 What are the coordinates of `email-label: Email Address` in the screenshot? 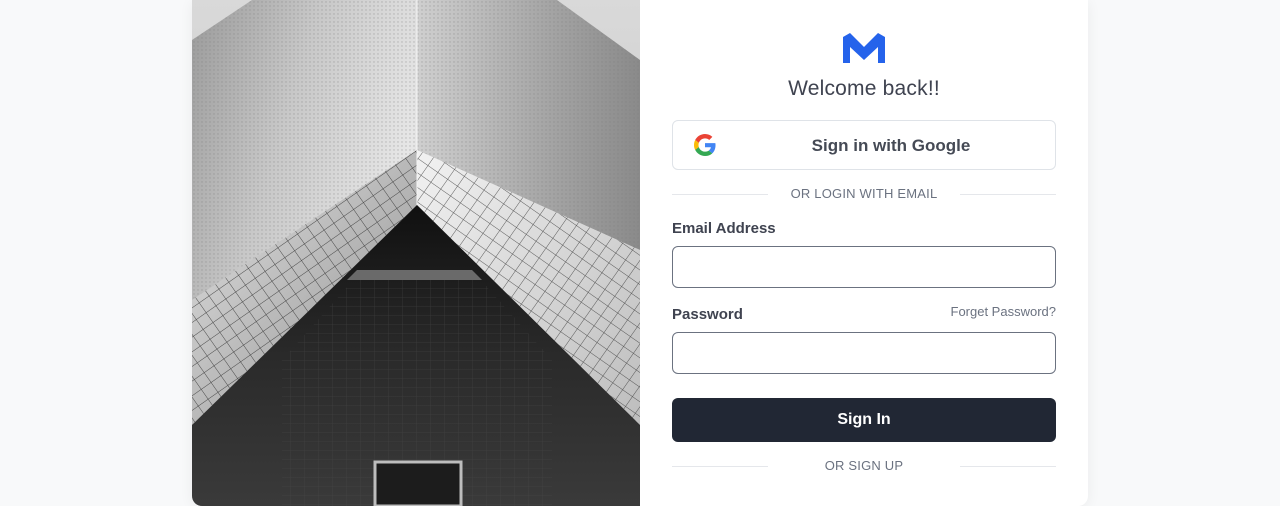 It's located at (724, 228).